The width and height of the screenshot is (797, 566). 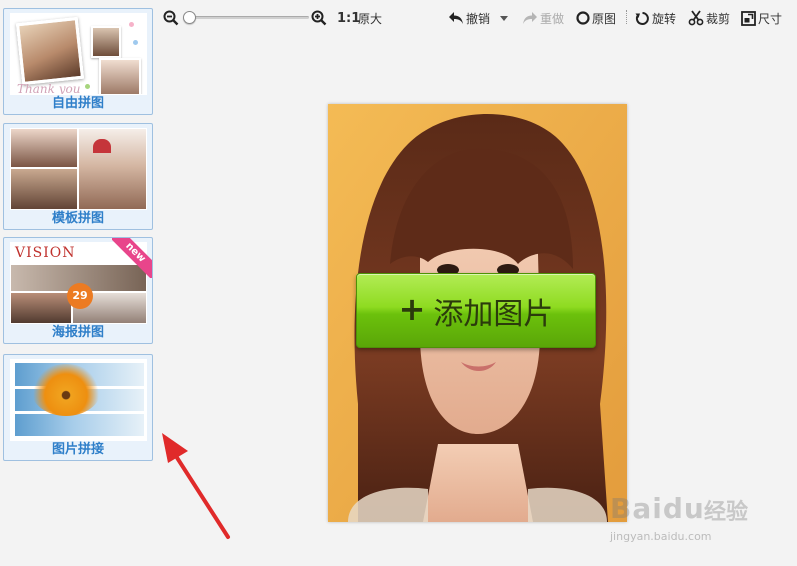 I want to click on zoom-in-icon, so click(x=319, y=18).